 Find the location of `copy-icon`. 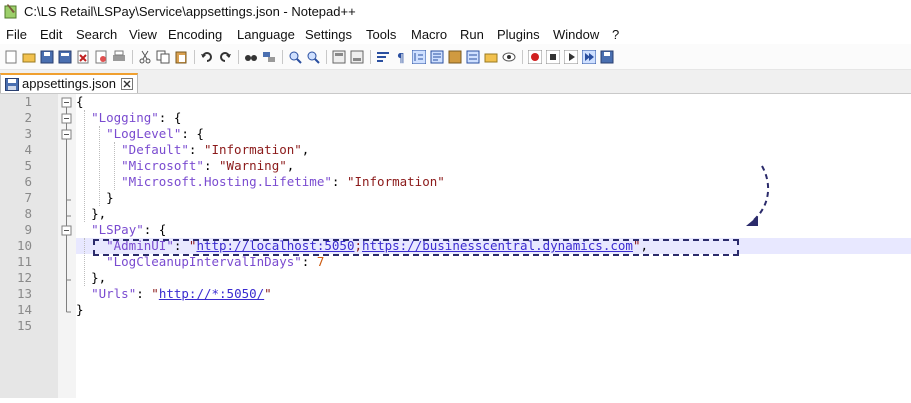

copy-icon is located at coordinates (163, 57).